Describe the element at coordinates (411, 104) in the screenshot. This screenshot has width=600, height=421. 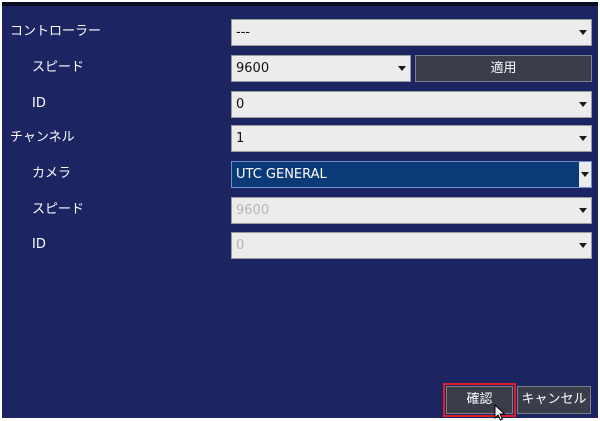
I see `controller-id-select: 0` at that location.